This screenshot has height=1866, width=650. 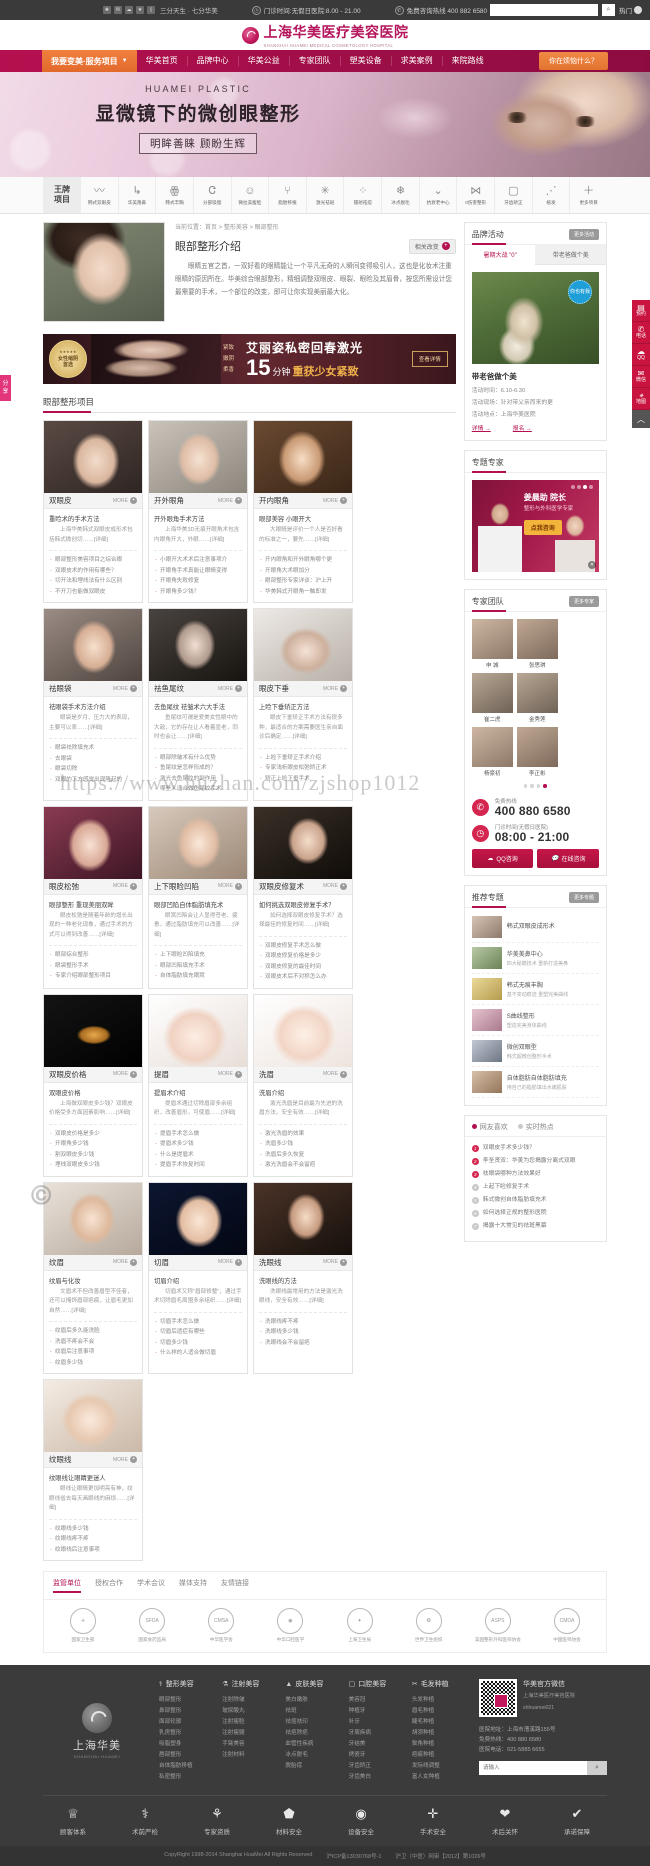 I want to click on float-map: ⌖ 地图, so click(x=641, y=399).